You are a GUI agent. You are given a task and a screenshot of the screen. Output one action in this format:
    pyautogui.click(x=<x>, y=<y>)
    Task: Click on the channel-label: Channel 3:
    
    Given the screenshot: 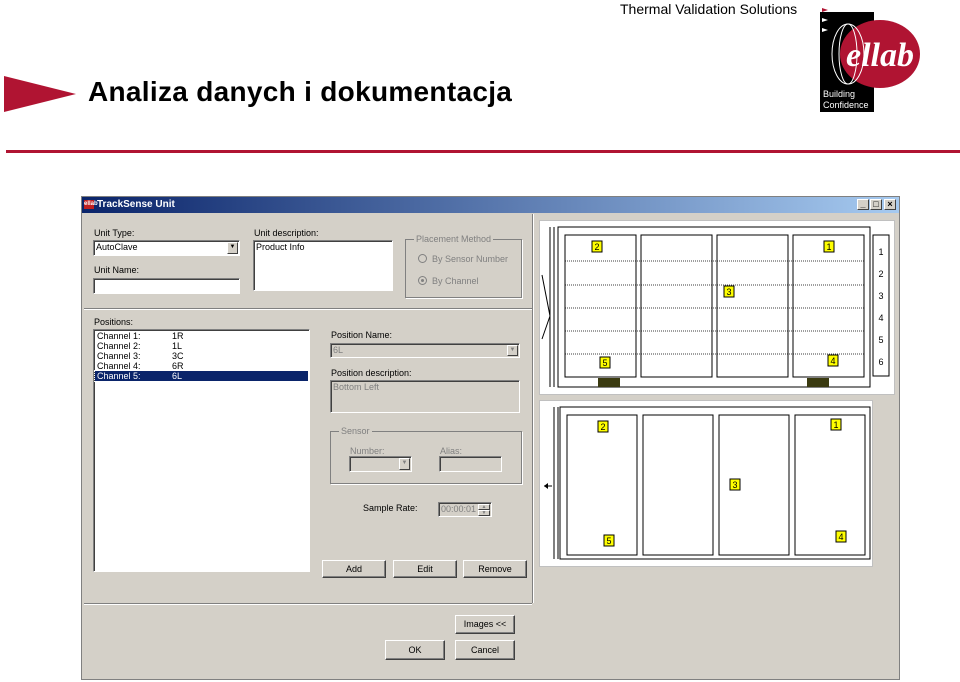 What is the action you would take?
    pyautogui.click(x=119, y=356)
    